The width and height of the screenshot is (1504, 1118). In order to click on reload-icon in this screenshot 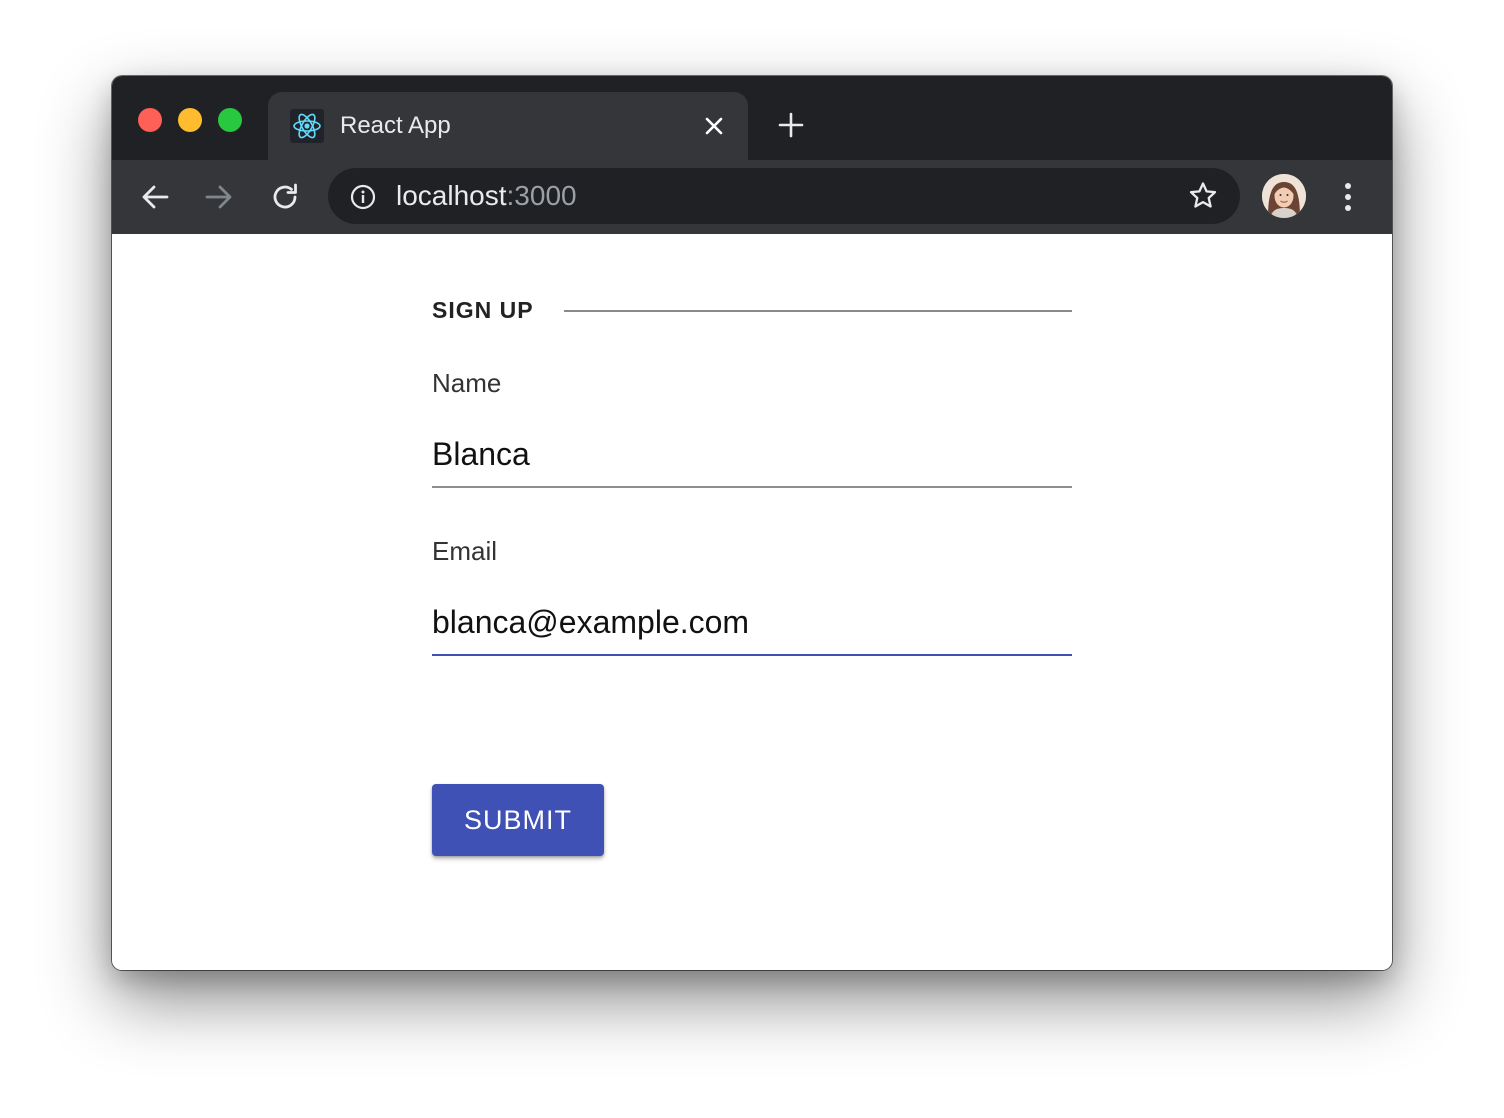, I will do `click(285, 197)`.